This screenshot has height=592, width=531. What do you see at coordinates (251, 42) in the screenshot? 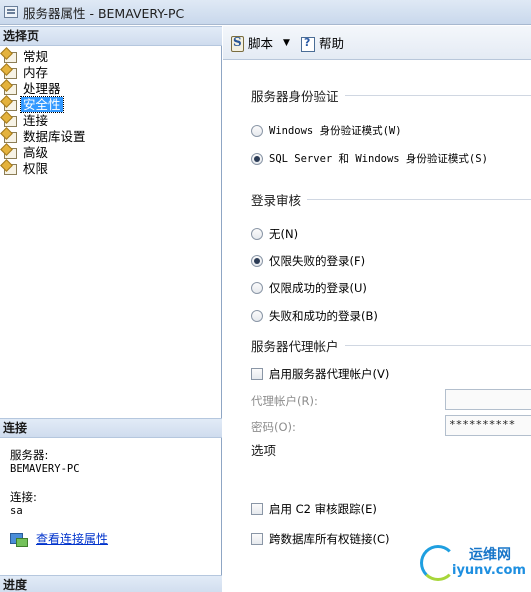
I see `script-button: 脚本` at bounding box center [251, 42].